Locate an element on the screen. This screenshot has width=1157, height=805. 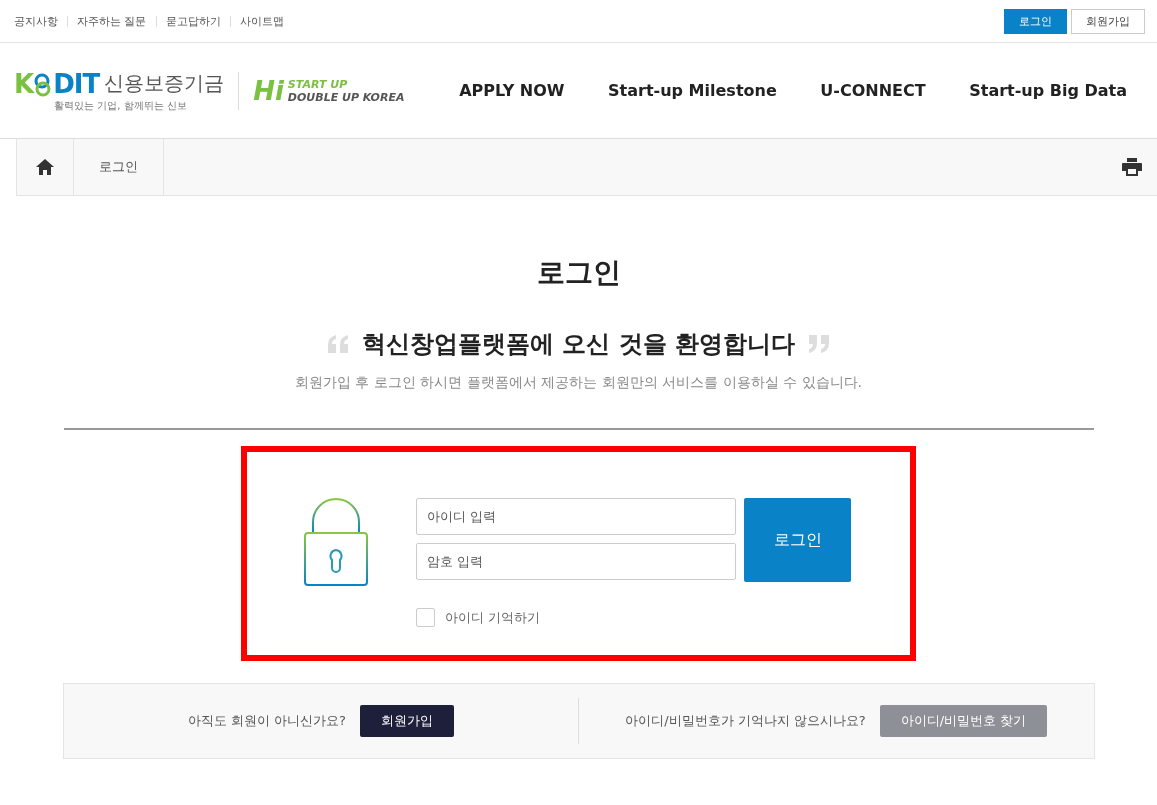
description-text: 회원가입 후 로그인 하시면 플랫폼에서 제공하는 회원만의 서비스를 이용하실 수 있습니다. is located at coordinates (578, 383).